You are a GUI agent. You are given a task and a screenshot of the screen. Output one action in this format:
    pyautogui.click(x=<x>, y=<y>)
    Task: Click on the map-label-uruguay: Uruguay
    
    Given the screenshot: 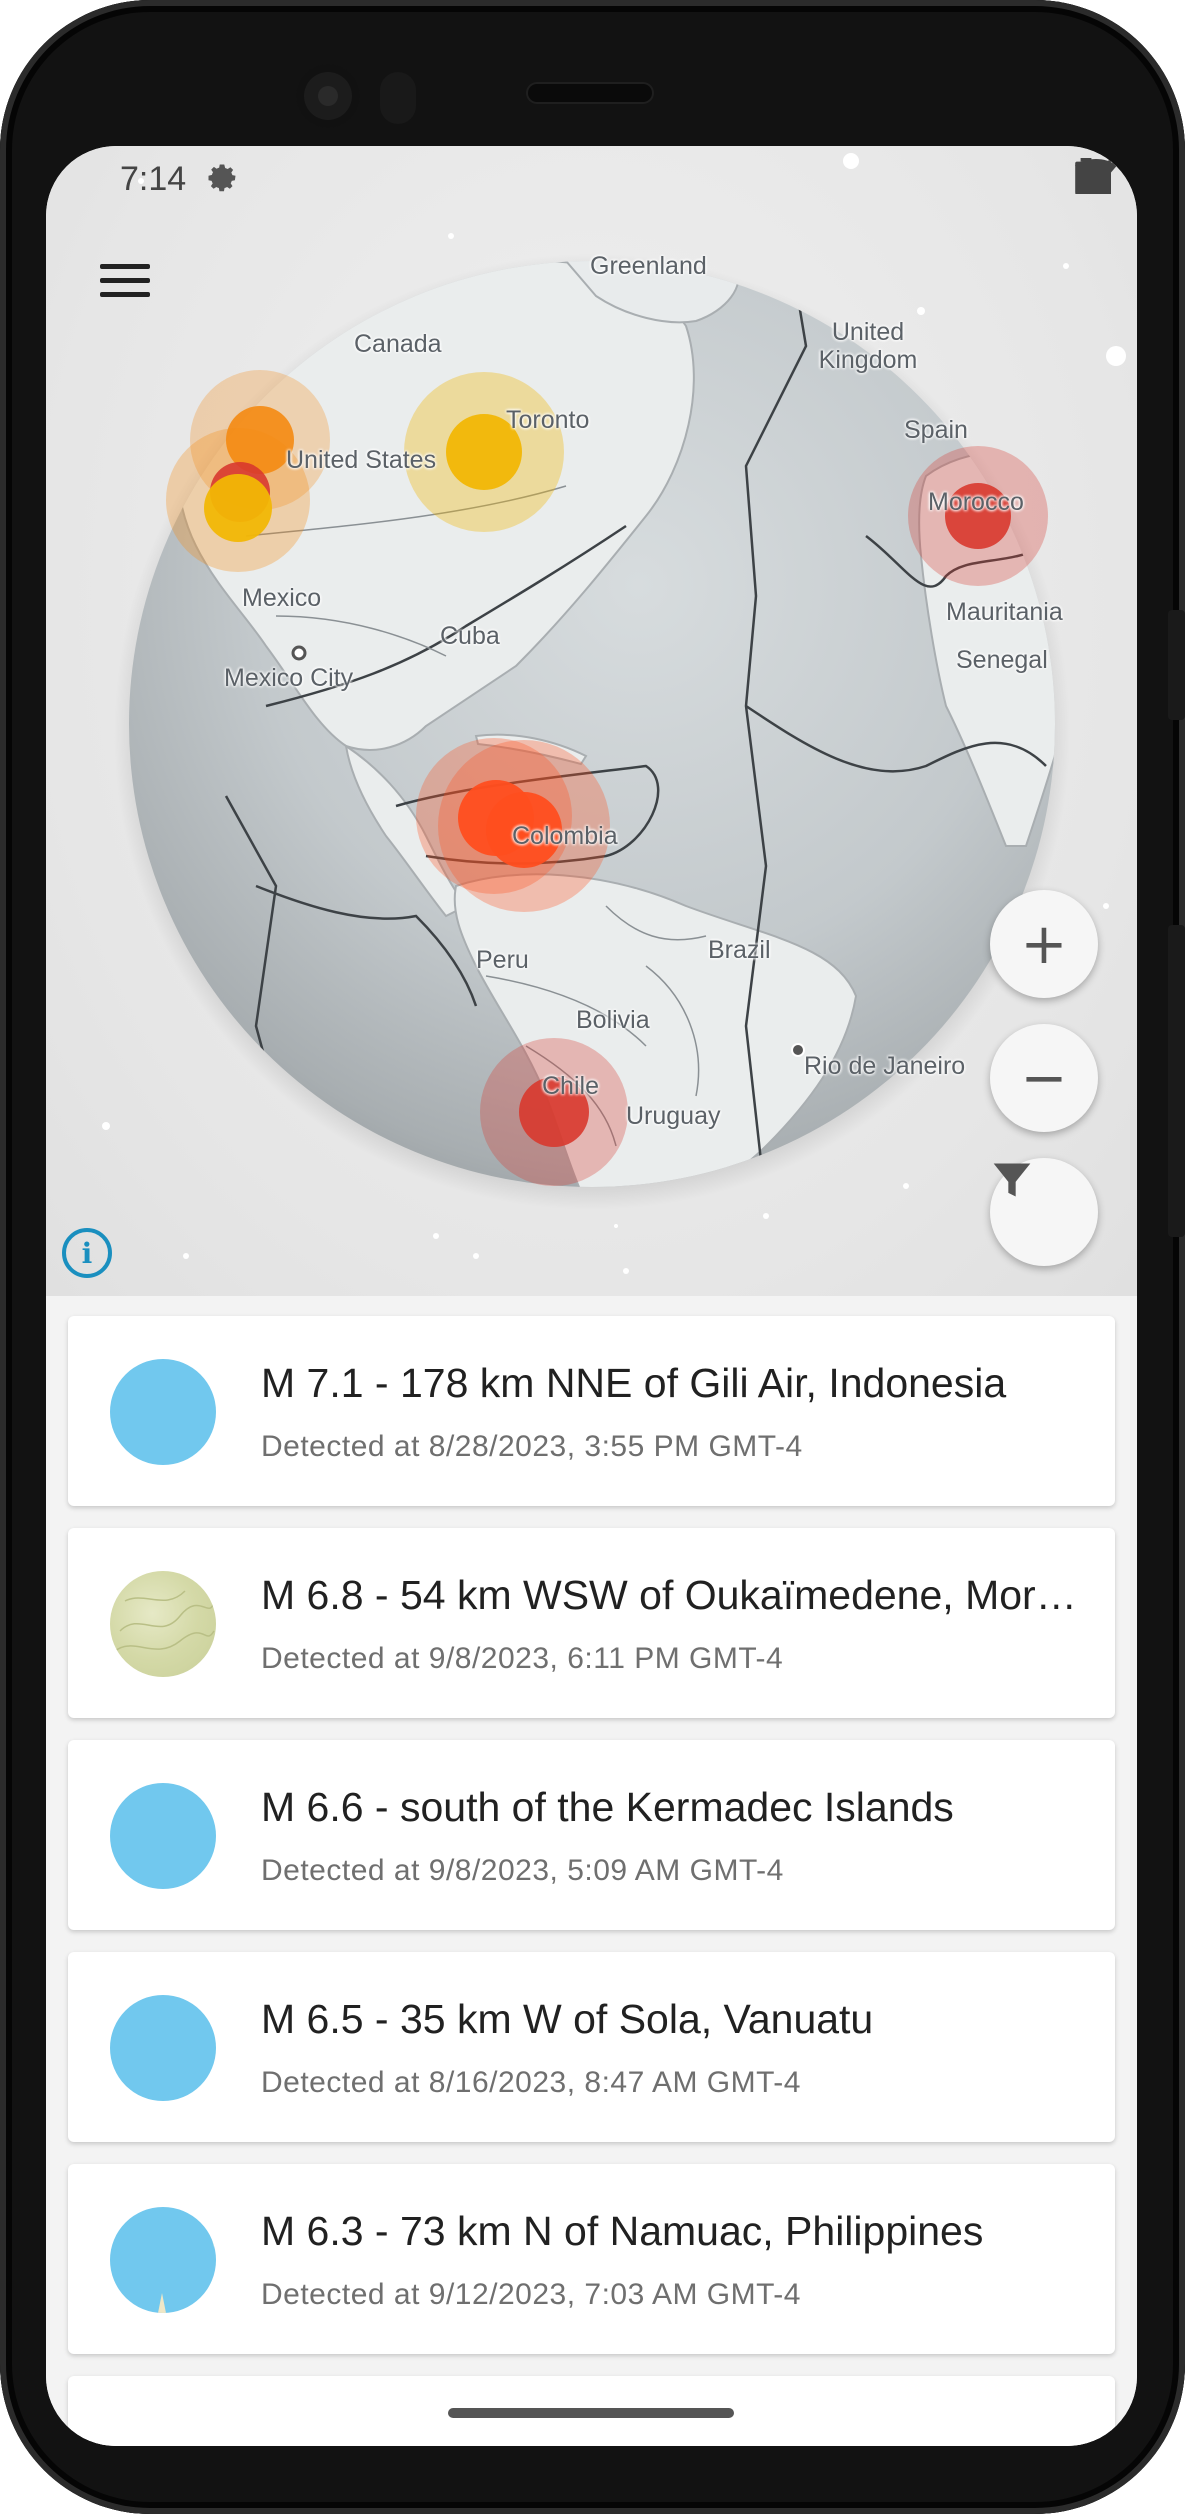 What is the action you would take?
    pyautogui.click(x=673, y=1116)
    